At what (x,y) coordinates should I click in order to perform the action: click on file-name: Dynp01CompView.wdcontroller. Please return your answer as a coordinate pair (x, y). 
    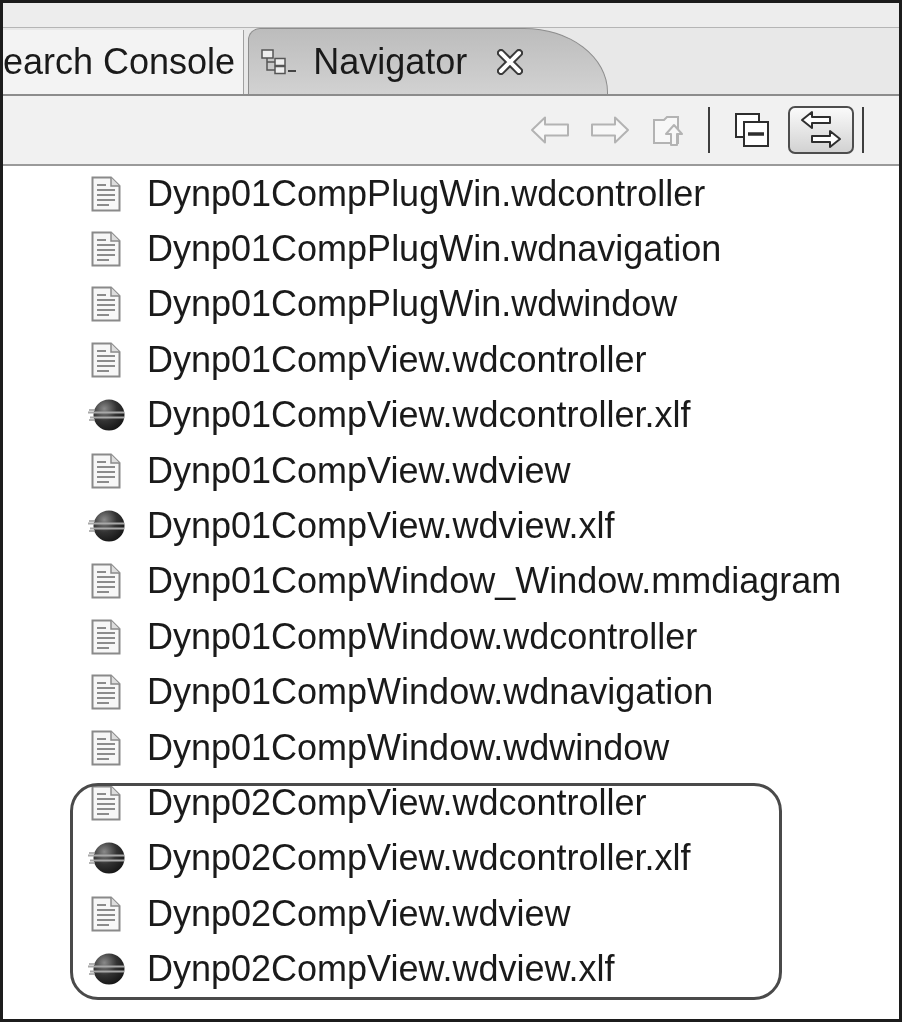
    Looking at the image, I should click on (397, 359).